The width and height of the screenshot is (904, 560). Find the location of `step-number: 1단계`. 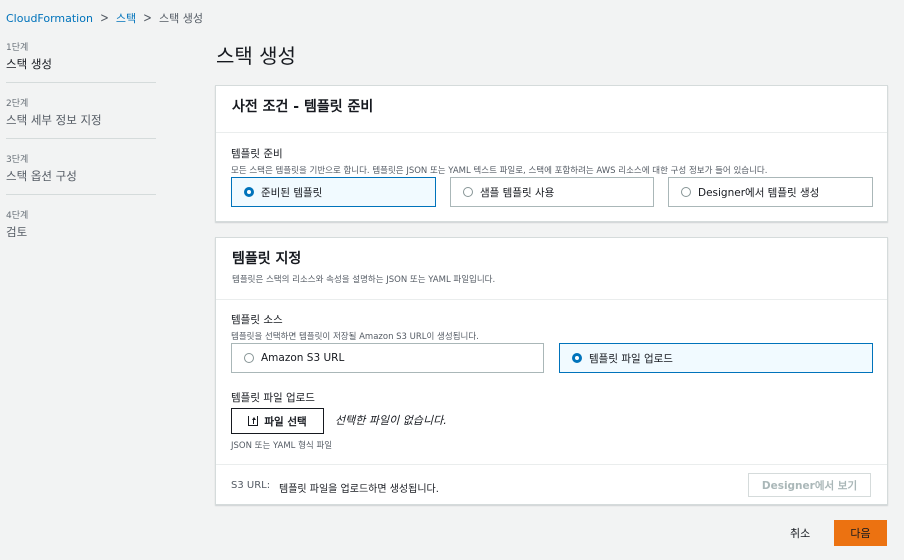

step-number: 1단계 is located at coordinates (17, 48).